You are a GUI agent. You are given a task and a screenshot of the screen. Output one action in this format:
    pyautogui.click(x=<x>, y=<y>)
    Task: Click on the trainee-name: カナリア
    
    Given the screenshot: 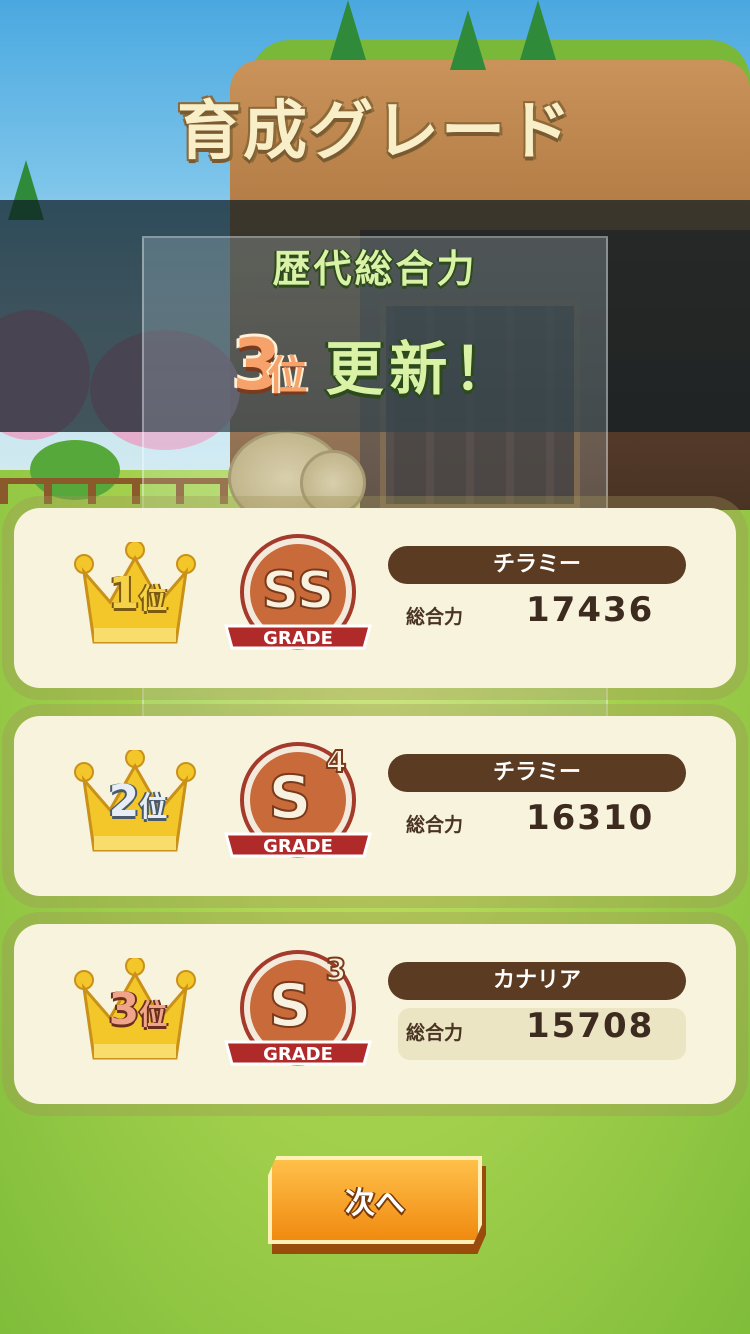 What is the action you would take?
    pyautogui.click(x=537, y=981)
    